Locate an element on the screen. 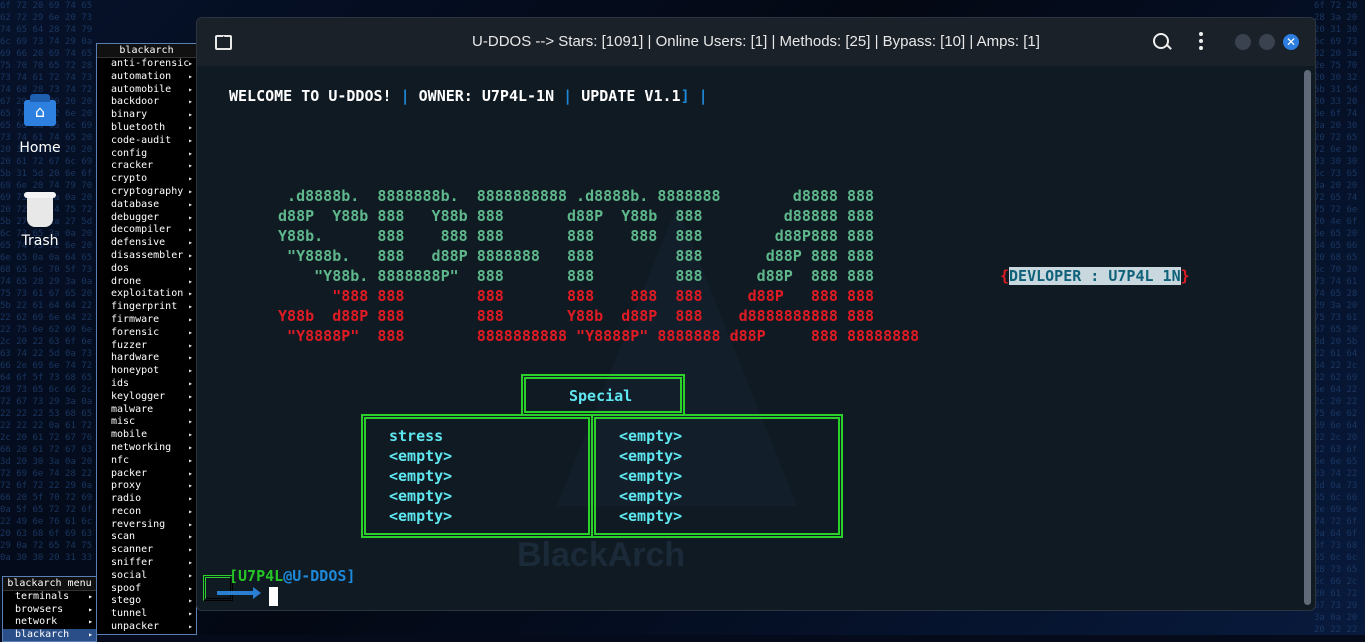 The image size is (1365, 642). developer-text: DEVLOPER : U7P4L 1N is located at coordinates (1095, 276).